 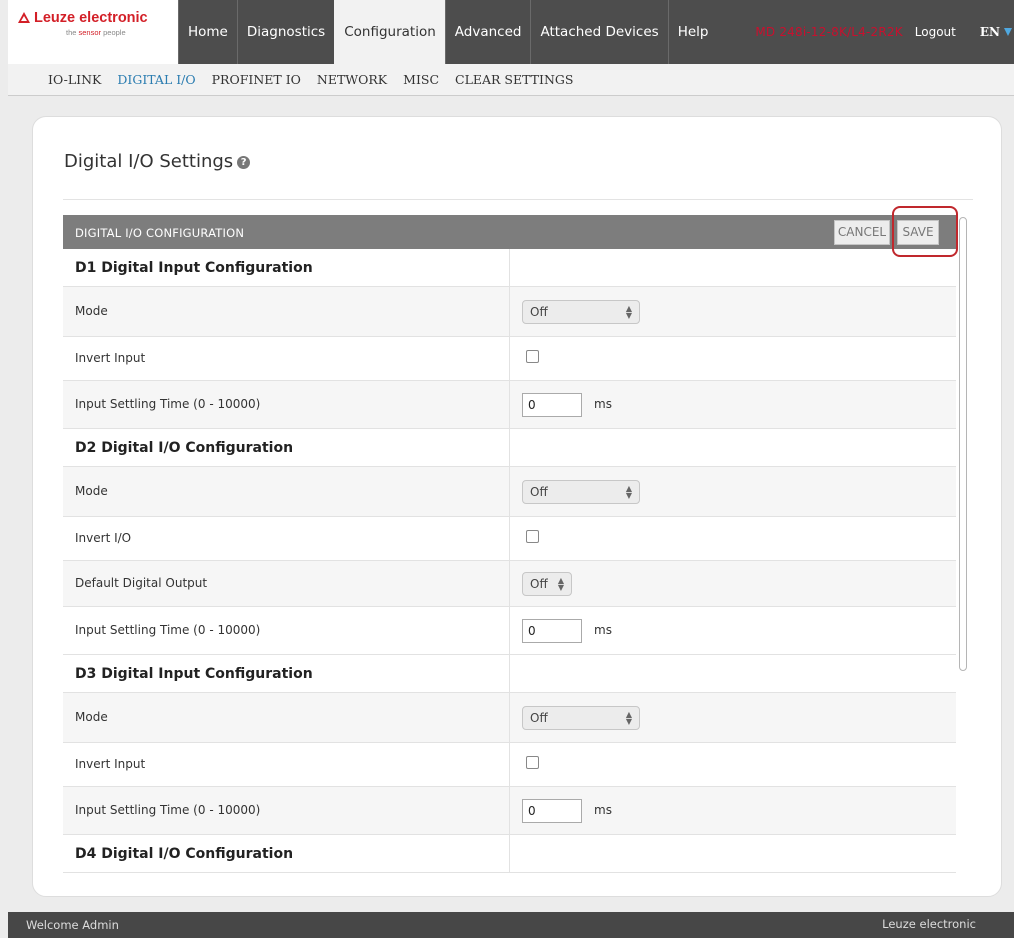 I want to click on panel-title: DIGITAL I/O CONFIGURATION, so click(x=160, y=233).